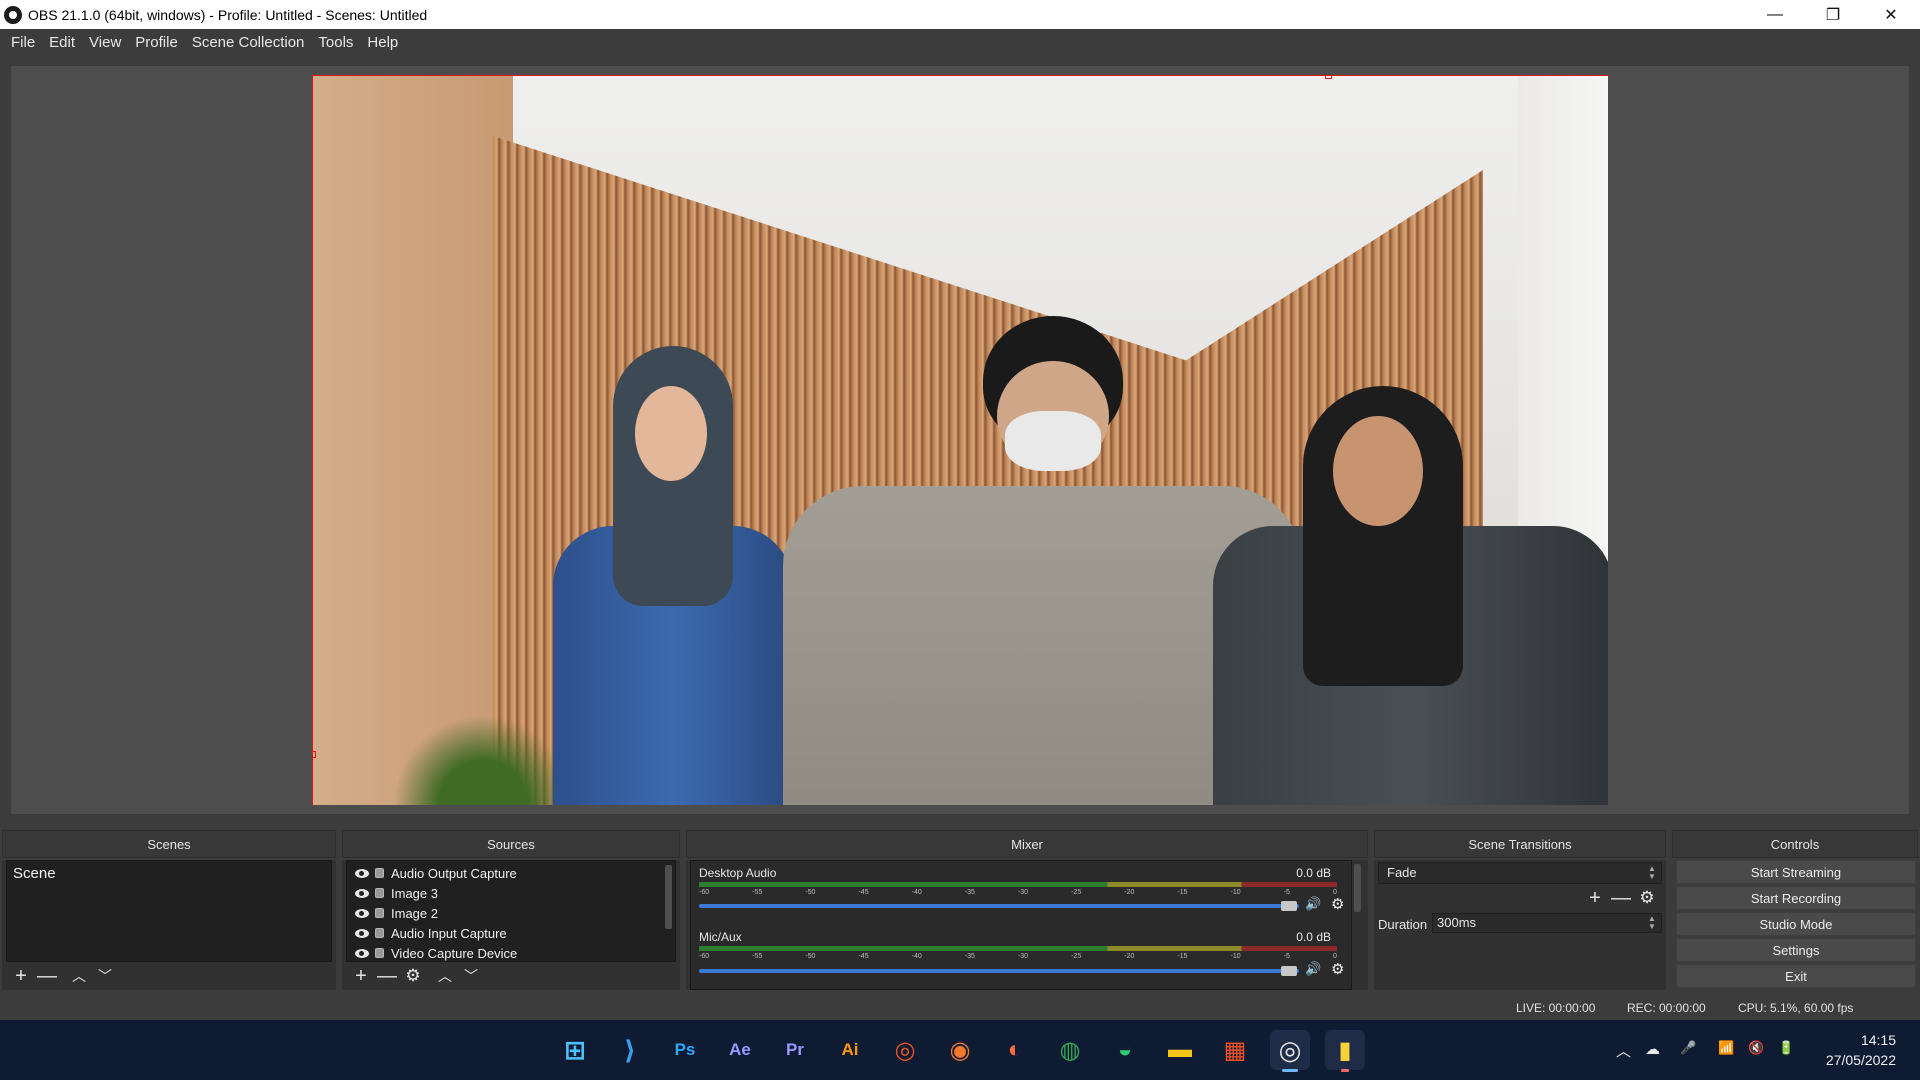  Describe the element at coordinates (248, 42) in the screenshot. I see `menu-scene-collection: Scene Collection` at that location.